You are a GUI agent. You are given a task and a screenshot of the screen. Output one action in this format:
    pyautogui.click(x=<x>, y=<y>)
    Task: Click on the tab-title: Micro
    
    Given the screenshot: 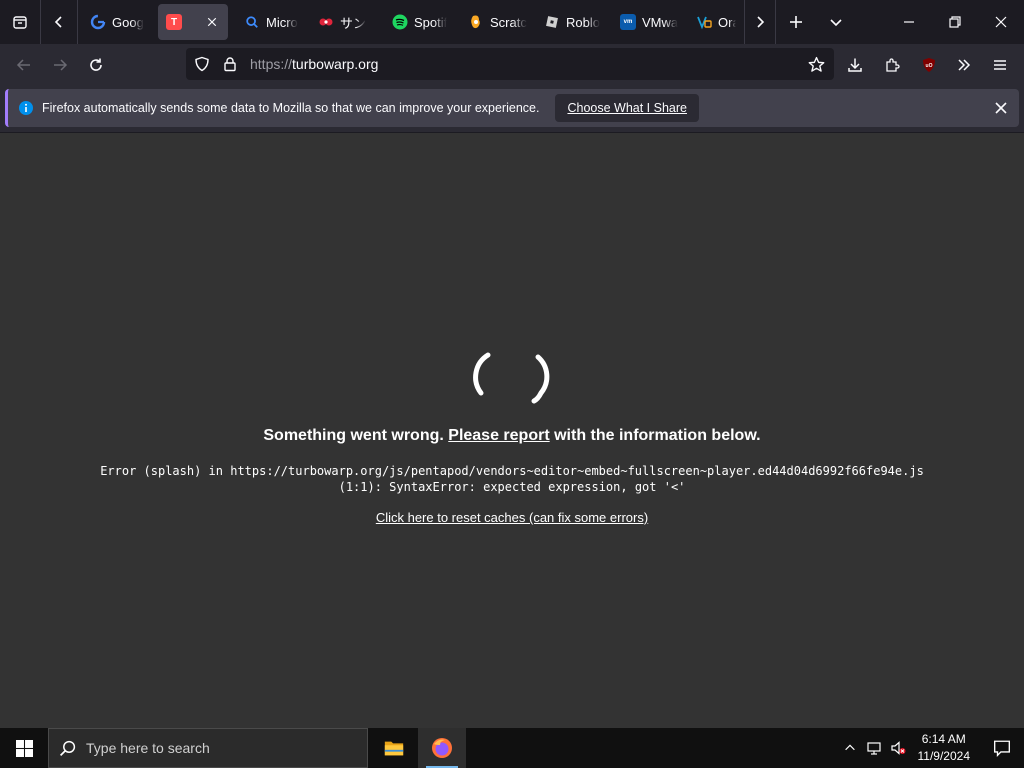 What is the action you would take?
    pyautogui.click(x=282, y=22)
    